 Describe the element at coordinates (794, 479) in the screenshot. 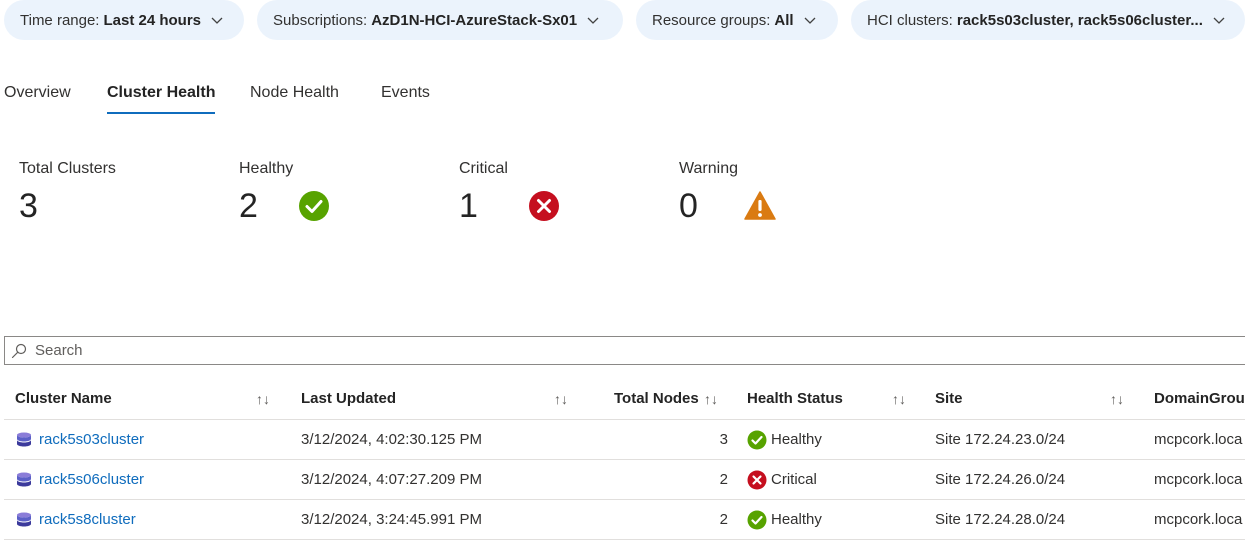

I see `health-status-text: Critical` at that location.